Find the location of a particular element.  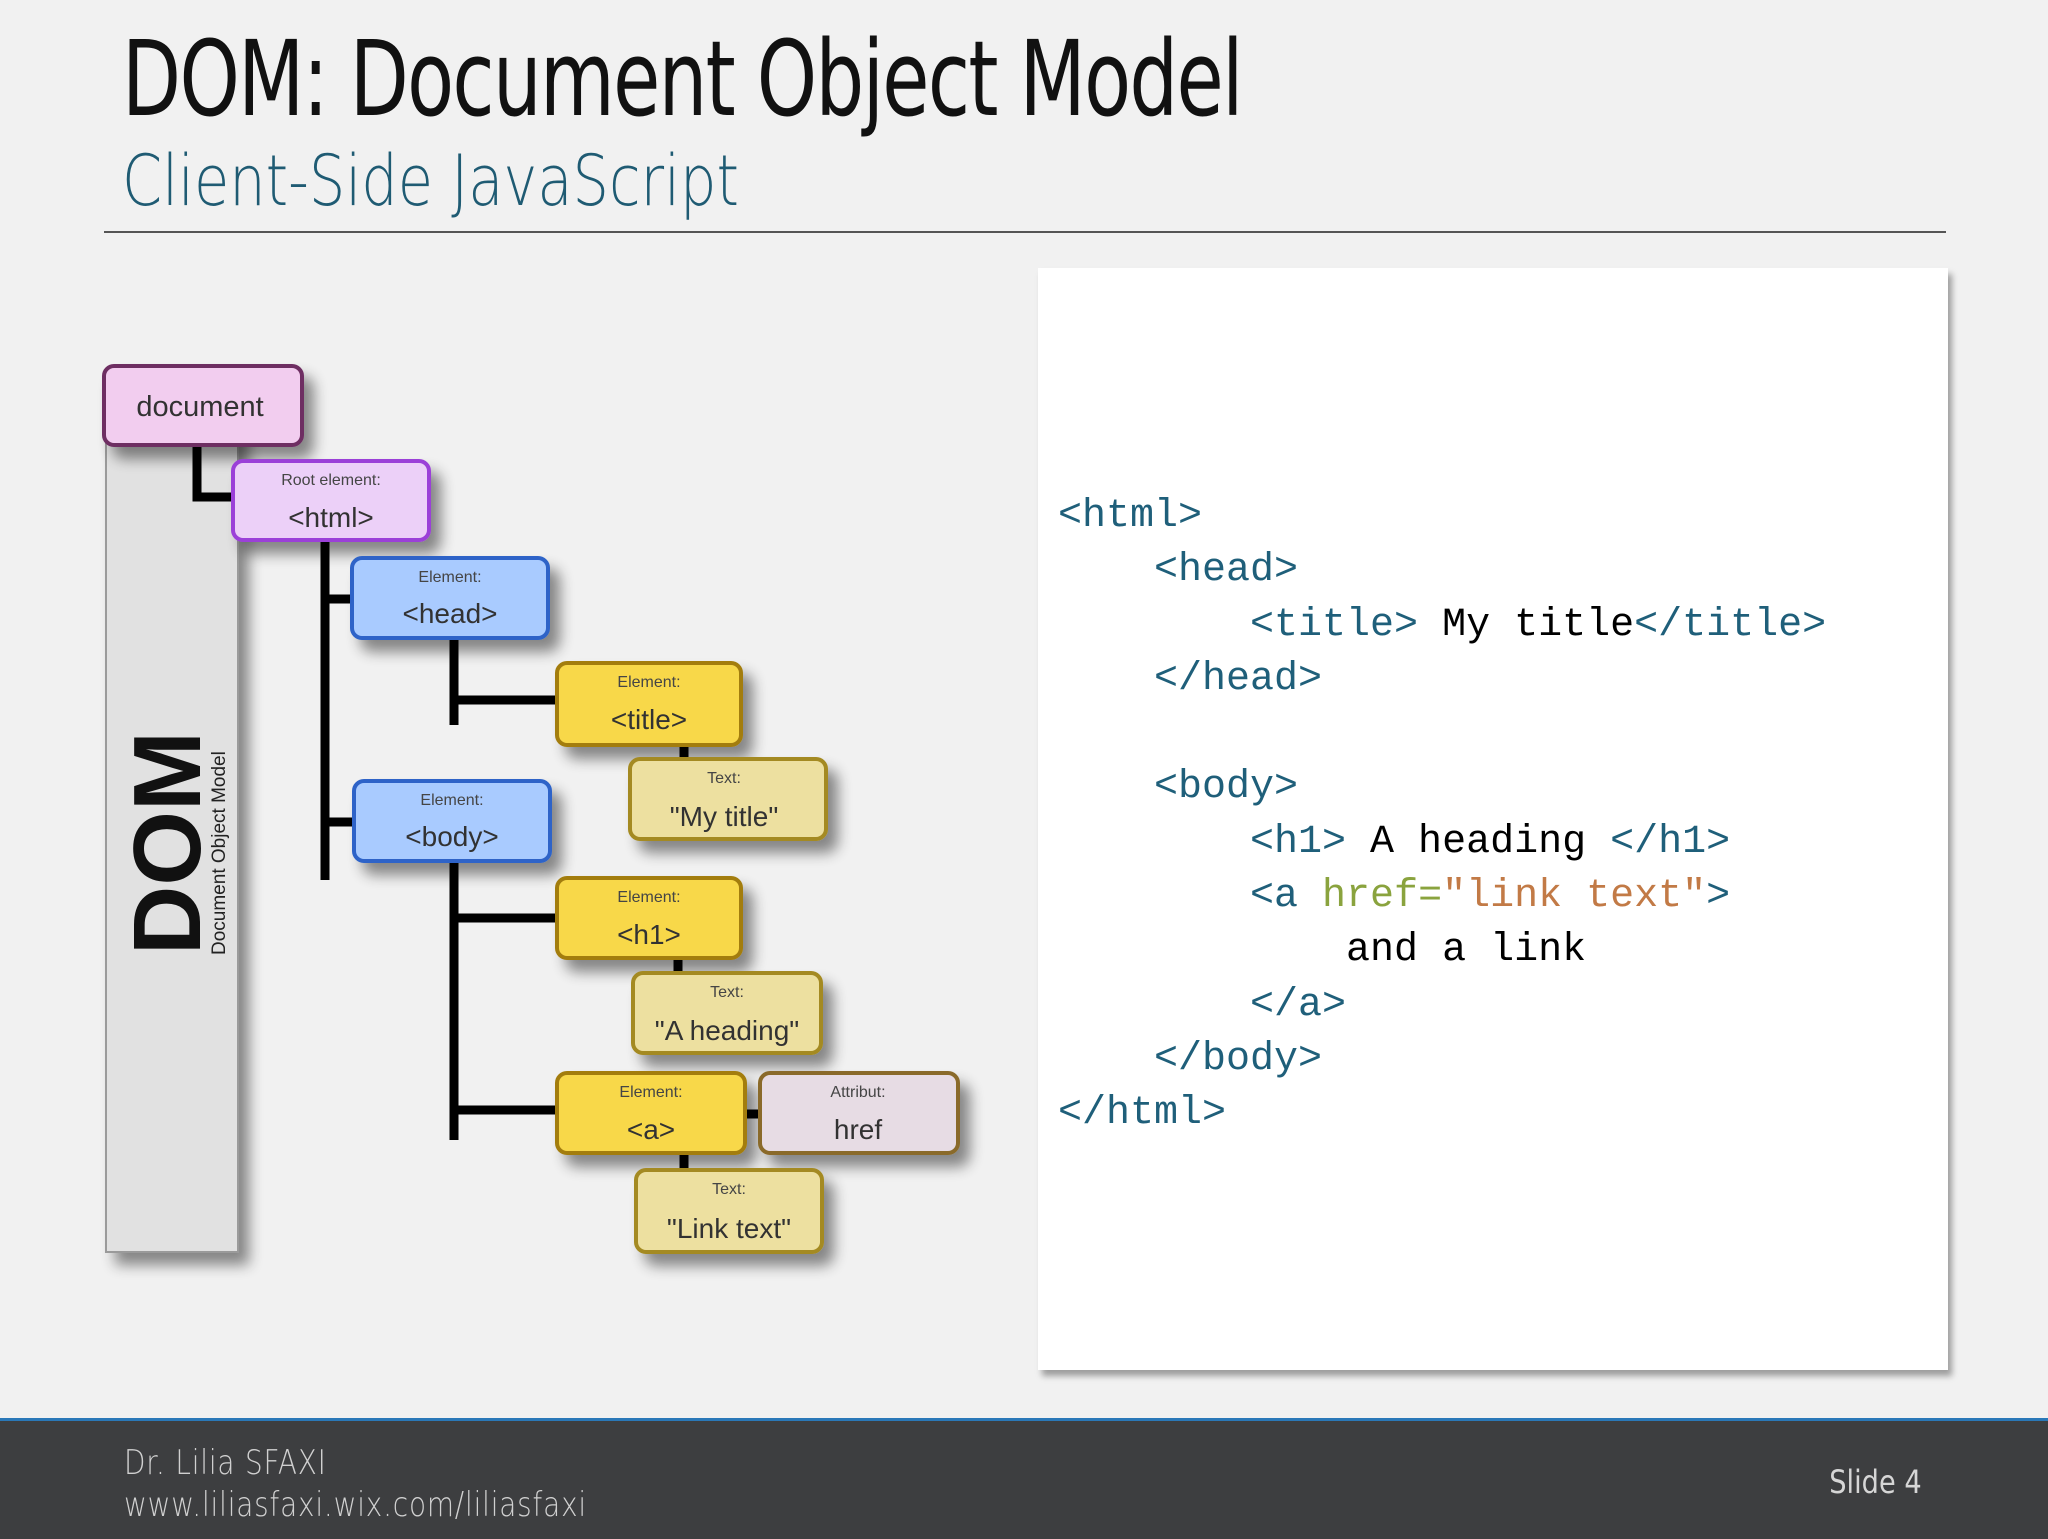

node-h1-label: <h1> is located at coordinates (649, 934).